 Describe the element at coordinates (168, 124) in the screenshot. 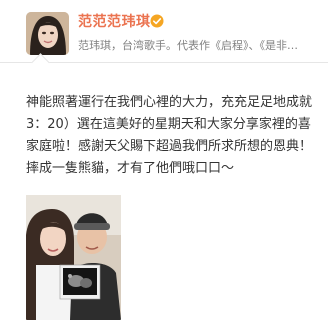

I see `post-line: 3：20）選在這美好的星期天和大家分享家裡的喜` at that location.